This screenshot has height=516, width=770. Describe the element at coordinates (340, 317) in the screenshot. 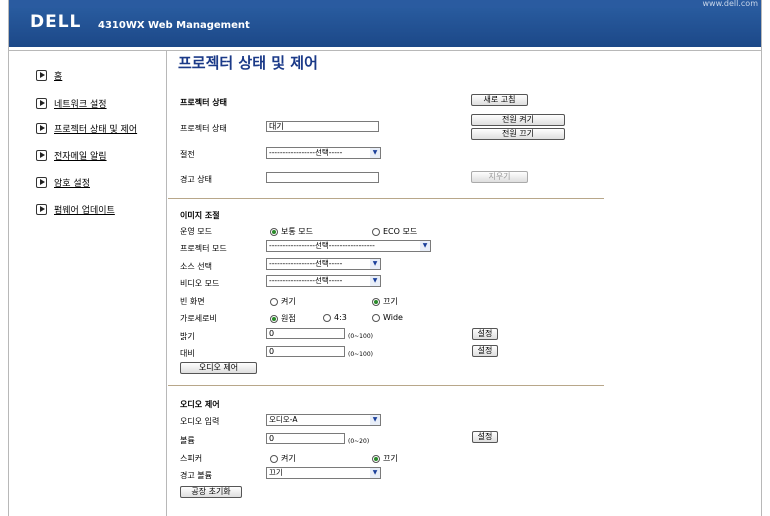

I see `radio-label: 4:3` at that location.